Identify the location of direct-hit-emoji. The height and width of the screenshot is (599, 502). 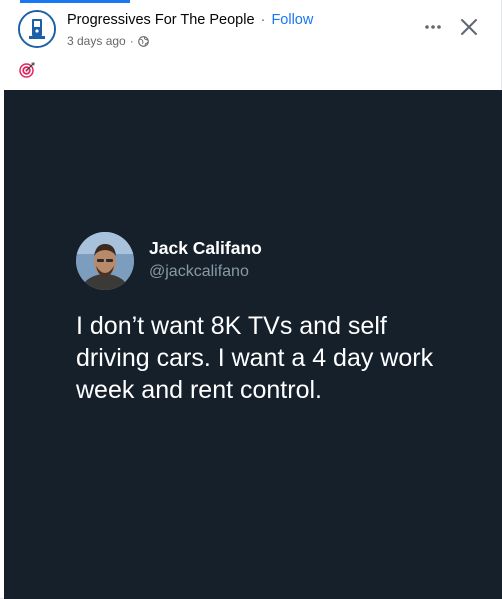
(27, 70).